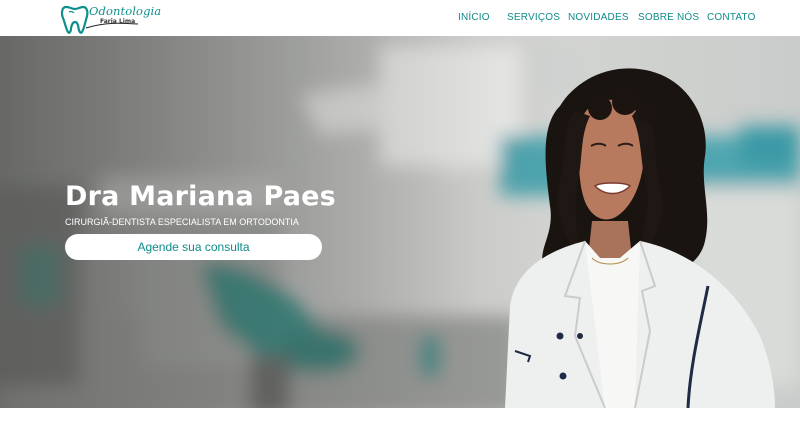 The image size is (800, 430). What do you see at coordinates (668, 17) in the screenshot?
I see `nav-item-sobre-nos: SOBRE NÓS` at bounding box center [668, 17].